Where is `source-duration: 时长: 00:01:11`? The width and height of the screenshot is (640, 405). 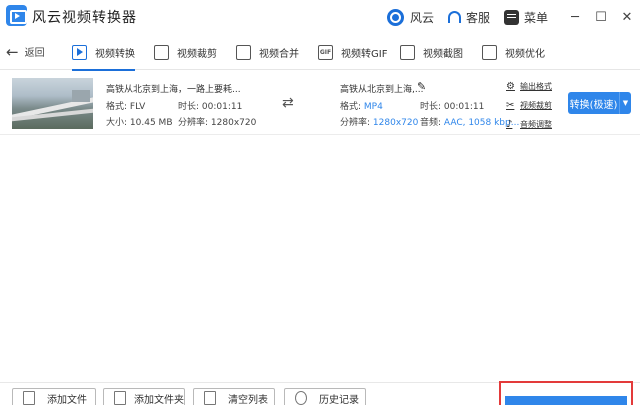 source-duration: 时长: 00:01:11 is located at coordinates (210, 105).